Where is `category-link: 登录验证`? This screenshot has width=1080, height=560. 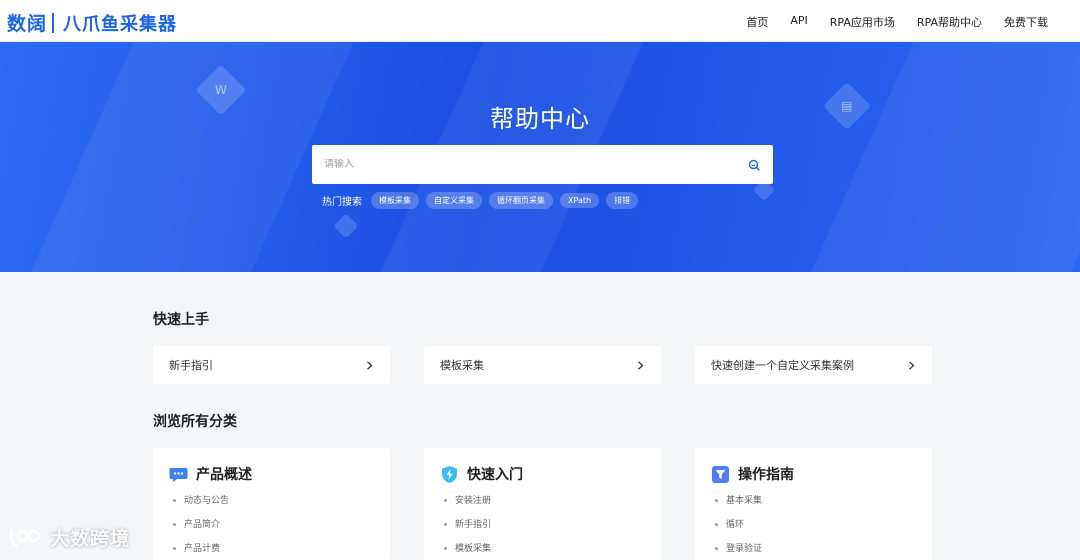 category-link: 登录验证 is located at coordinates (738, 551).